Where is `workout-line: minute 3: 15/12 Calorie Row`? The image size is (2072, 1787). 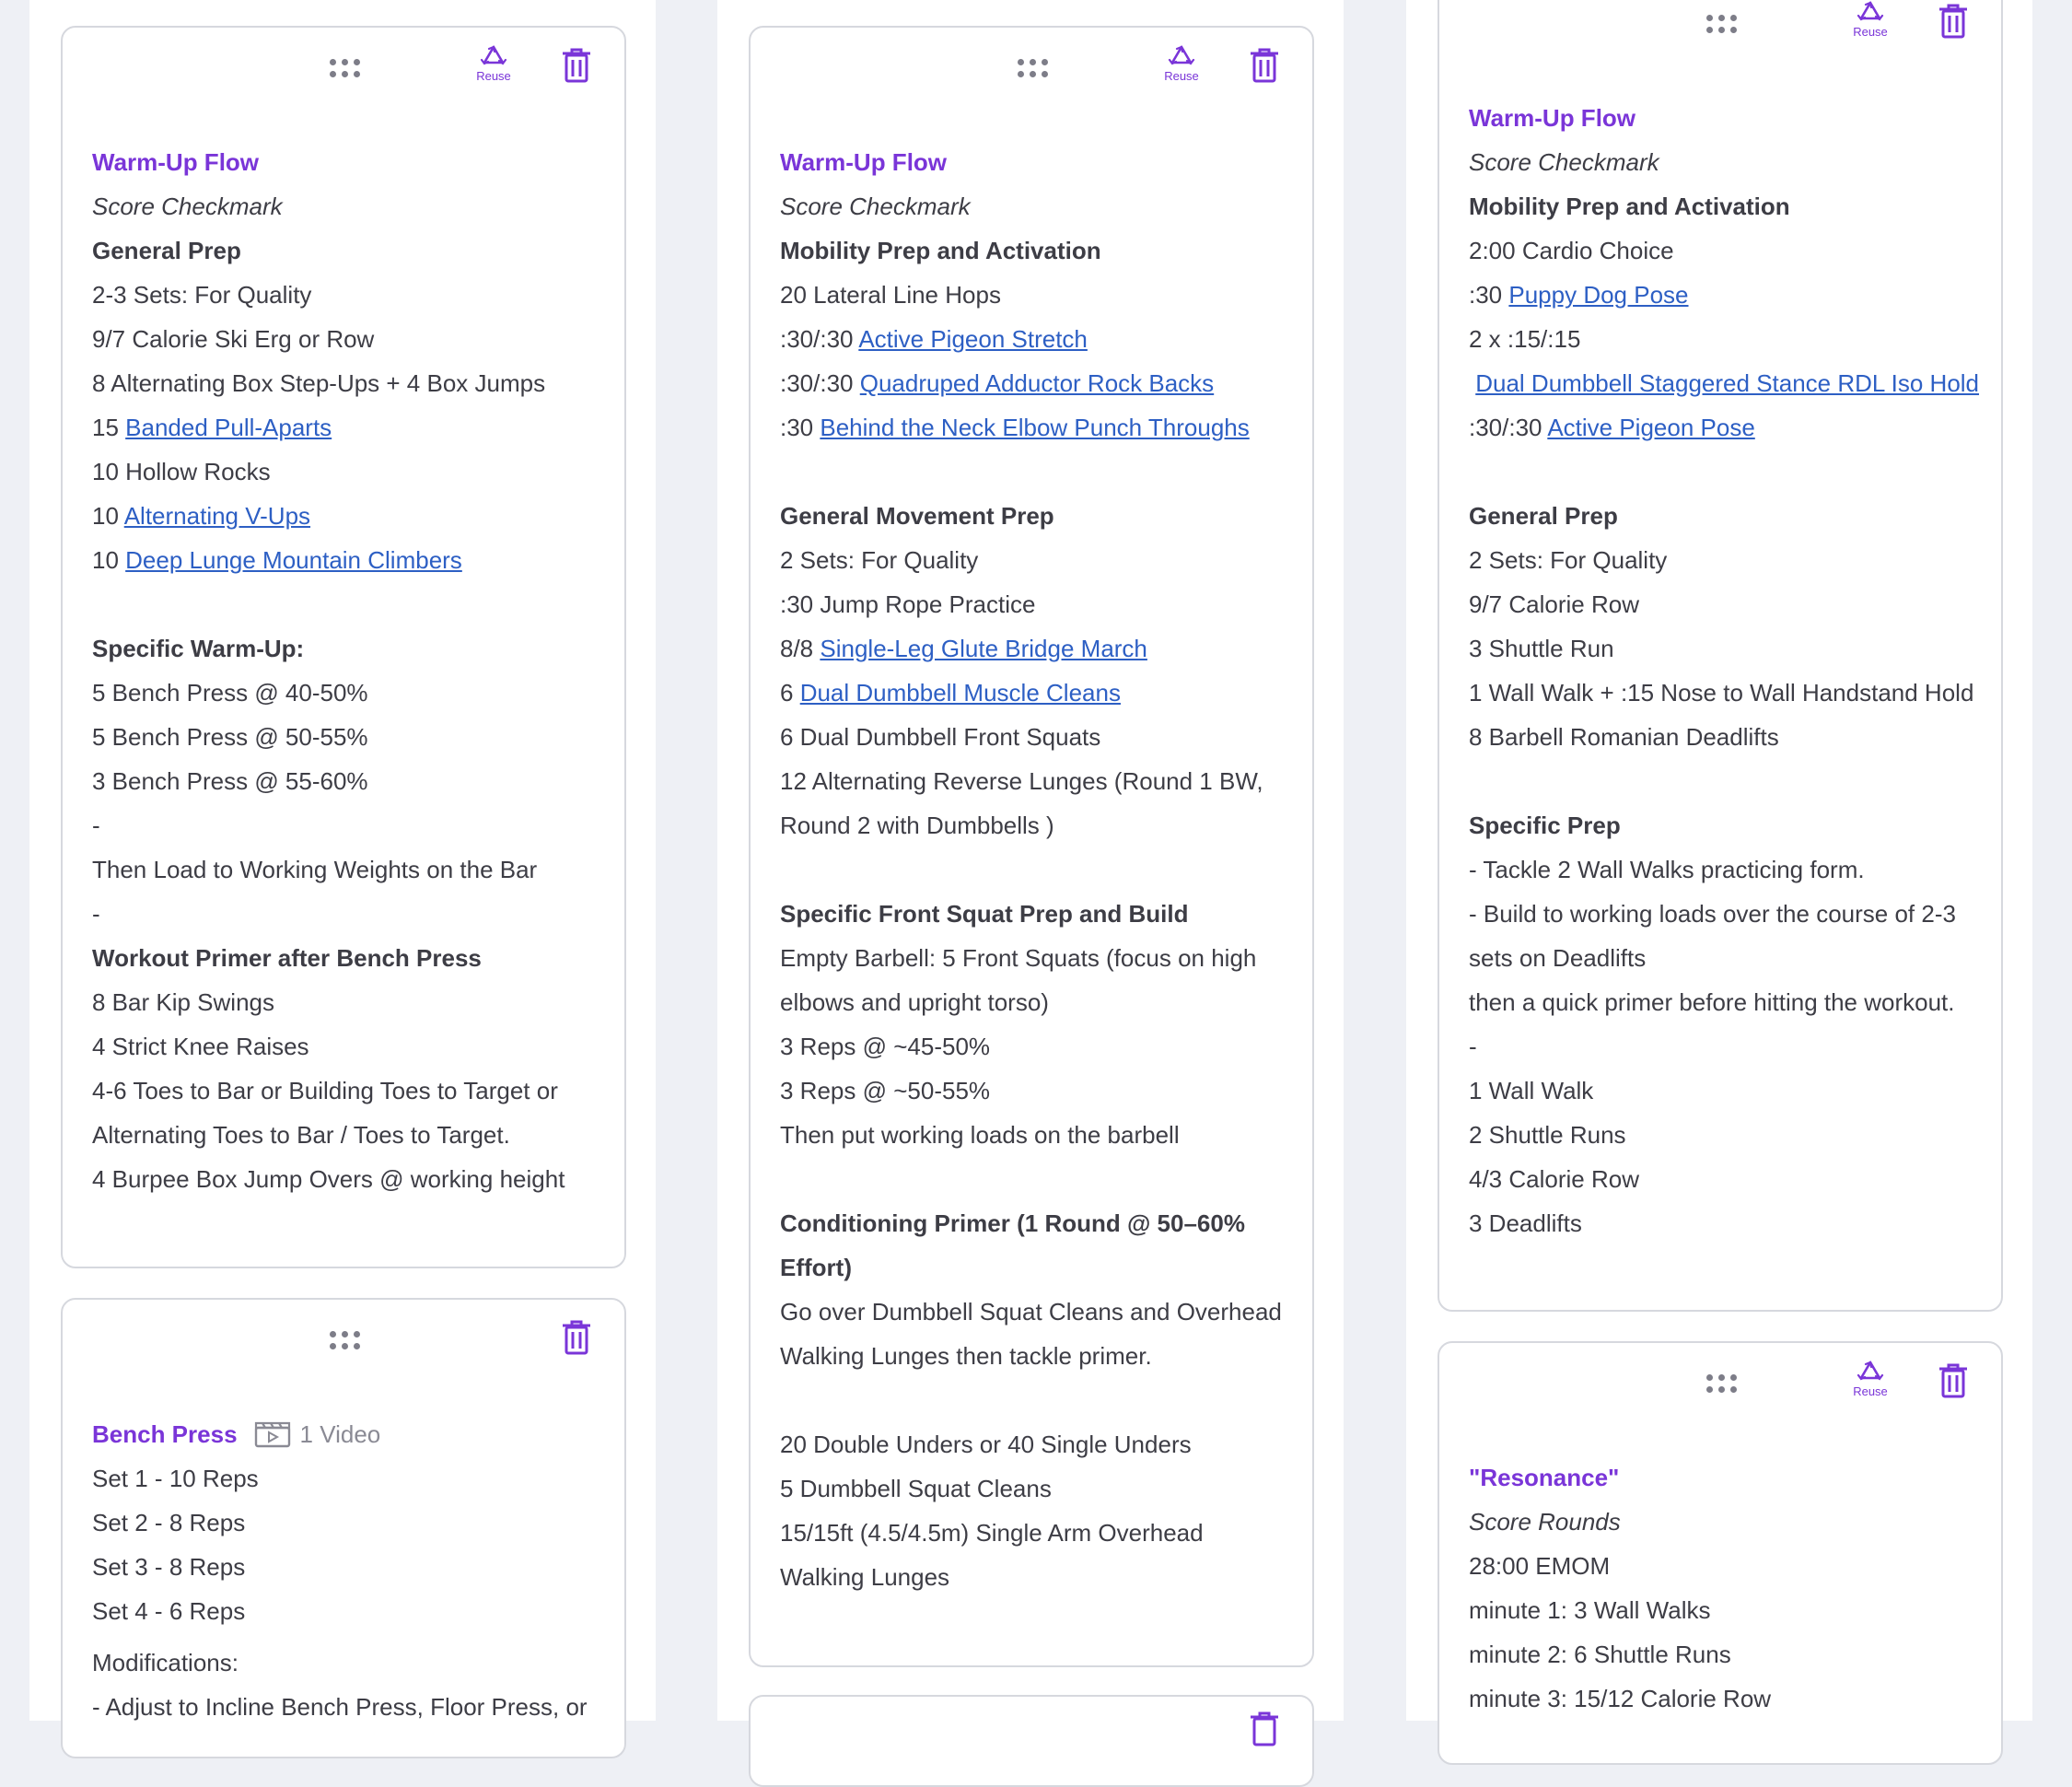
workout-line: minute 3: 15/12 Calorie Row is located at coordinates (1620, 1698).